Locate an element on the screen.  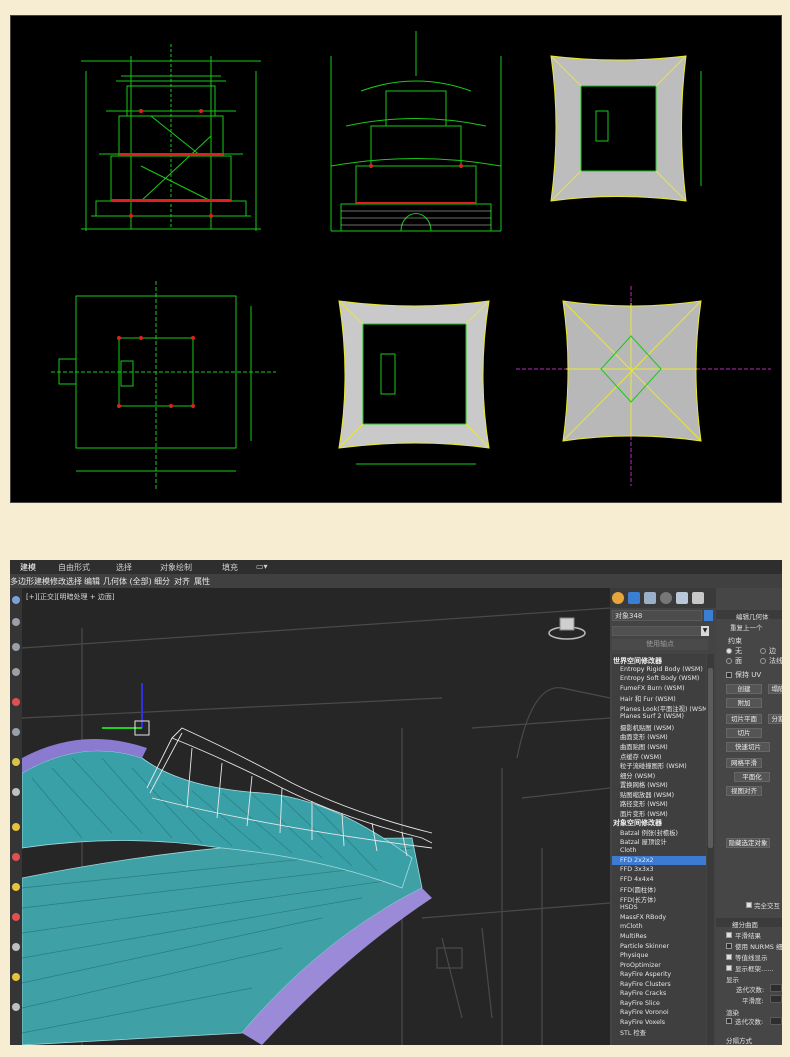
tool-material-icon is located at coordinates (16, 977).